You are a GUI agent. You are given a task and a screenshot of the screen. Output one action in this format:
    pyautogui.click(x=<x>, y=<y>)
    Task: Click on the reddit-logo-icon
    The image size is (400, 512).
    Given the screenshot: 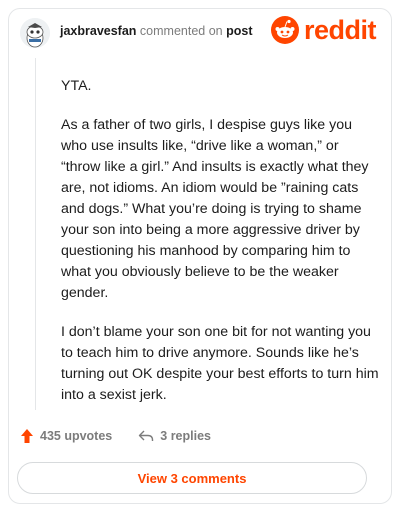 What is the action you would take?
    pyautogui.click(x=284, y=30)
    